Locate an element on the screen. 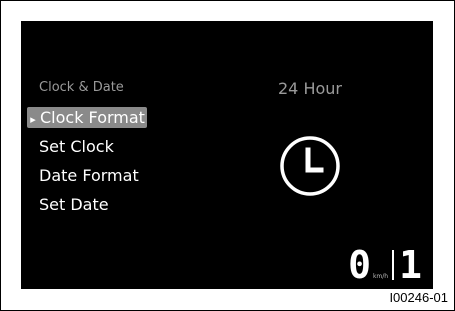  menu-item-set-clock: Set Clock is located at coordinates (76, 146).